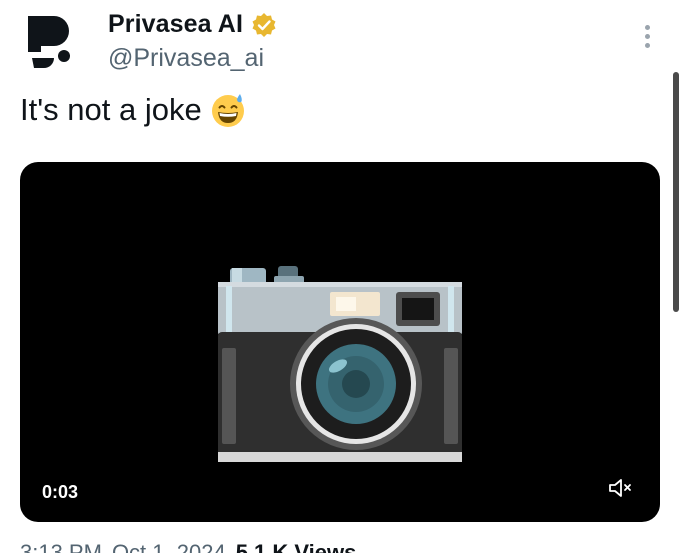 Image resolution: width=680 pixels, height=553 pixels. Describe the element at coordinates (168, 546) in the screenshot. I see `tweet-date: Oct 1, 2024` at that location.